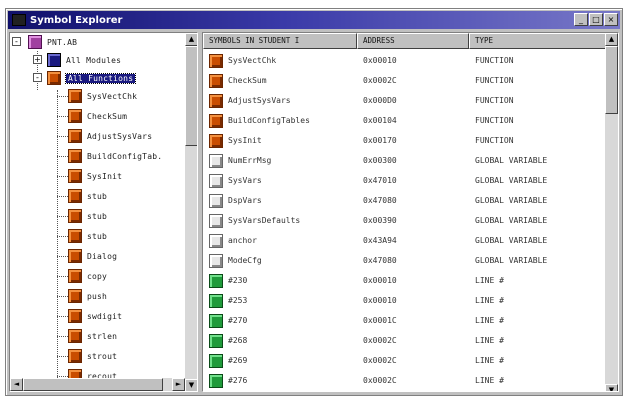  What do you see at coordinates (403, 61) in the screenshot?
I see `symbol-row: SysVectChk 0x00010 FUNCTION` at bounding box center [403, 61].